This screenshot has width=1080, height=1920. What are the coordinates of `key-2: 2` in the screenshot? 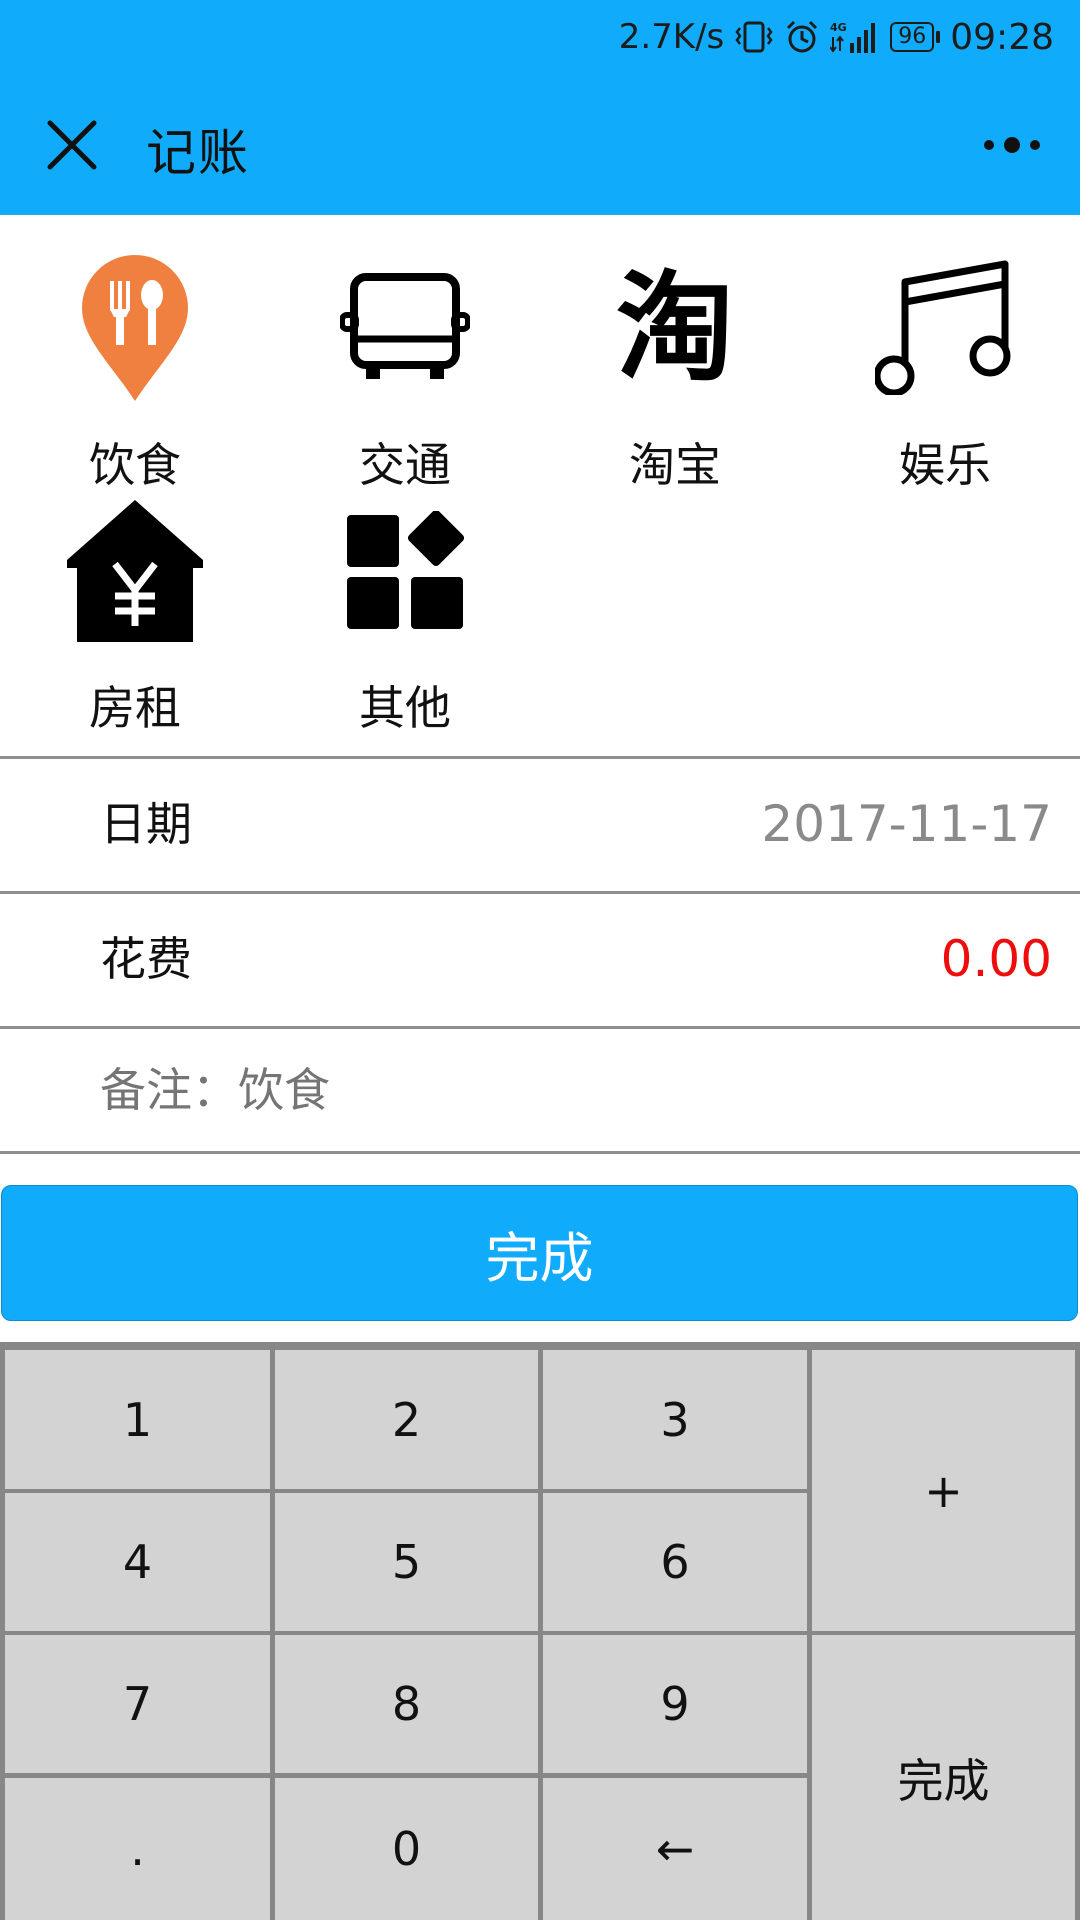 It's located at (406, 1419).